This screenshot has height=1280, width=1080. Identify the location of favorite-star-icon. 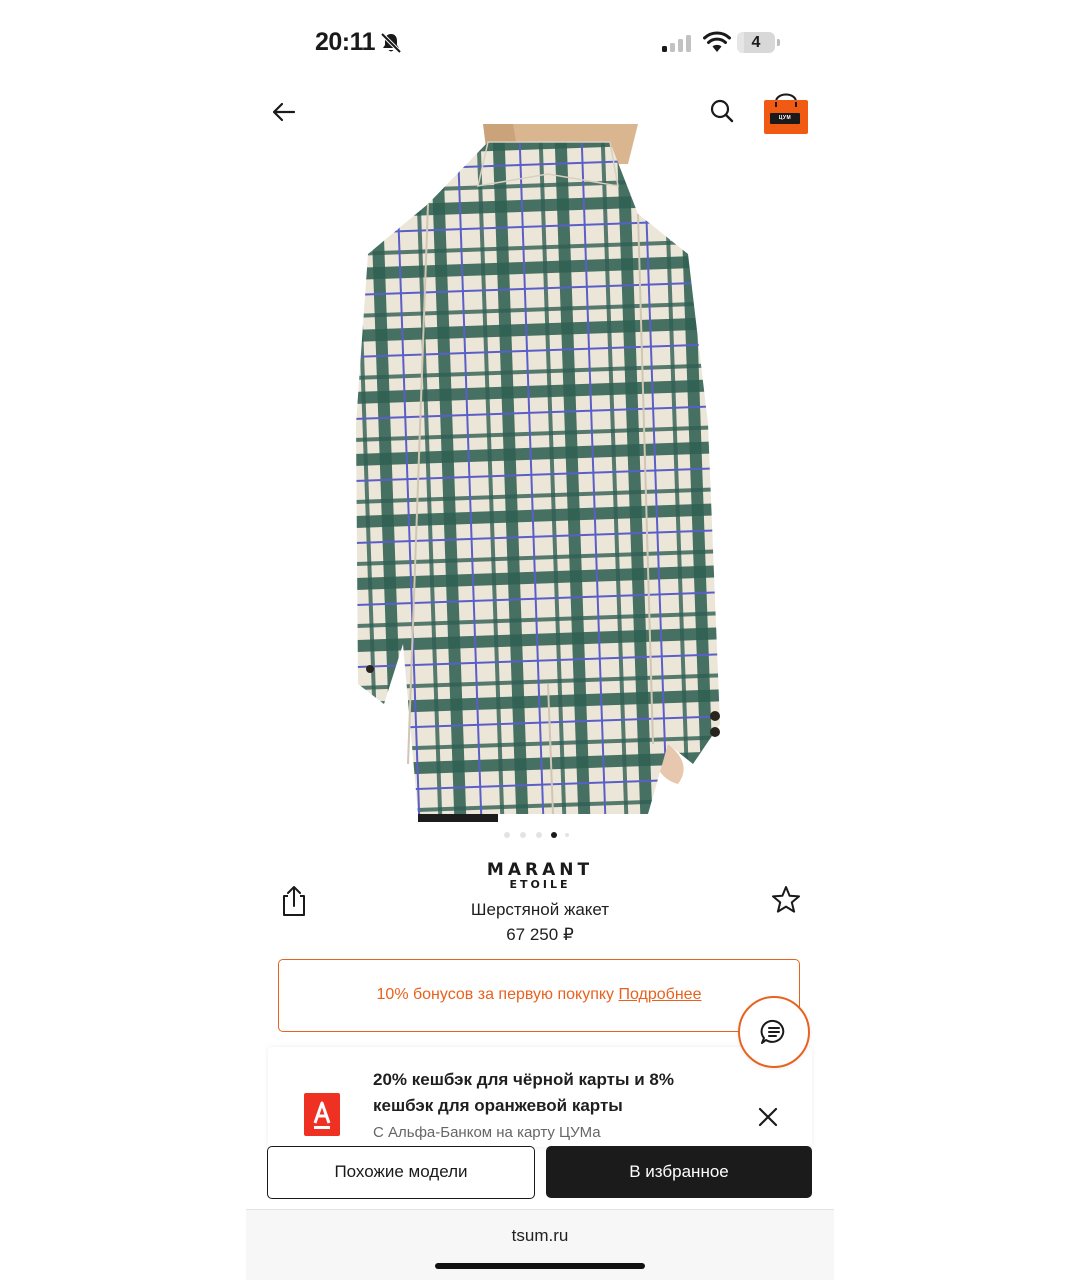
(786, 900).